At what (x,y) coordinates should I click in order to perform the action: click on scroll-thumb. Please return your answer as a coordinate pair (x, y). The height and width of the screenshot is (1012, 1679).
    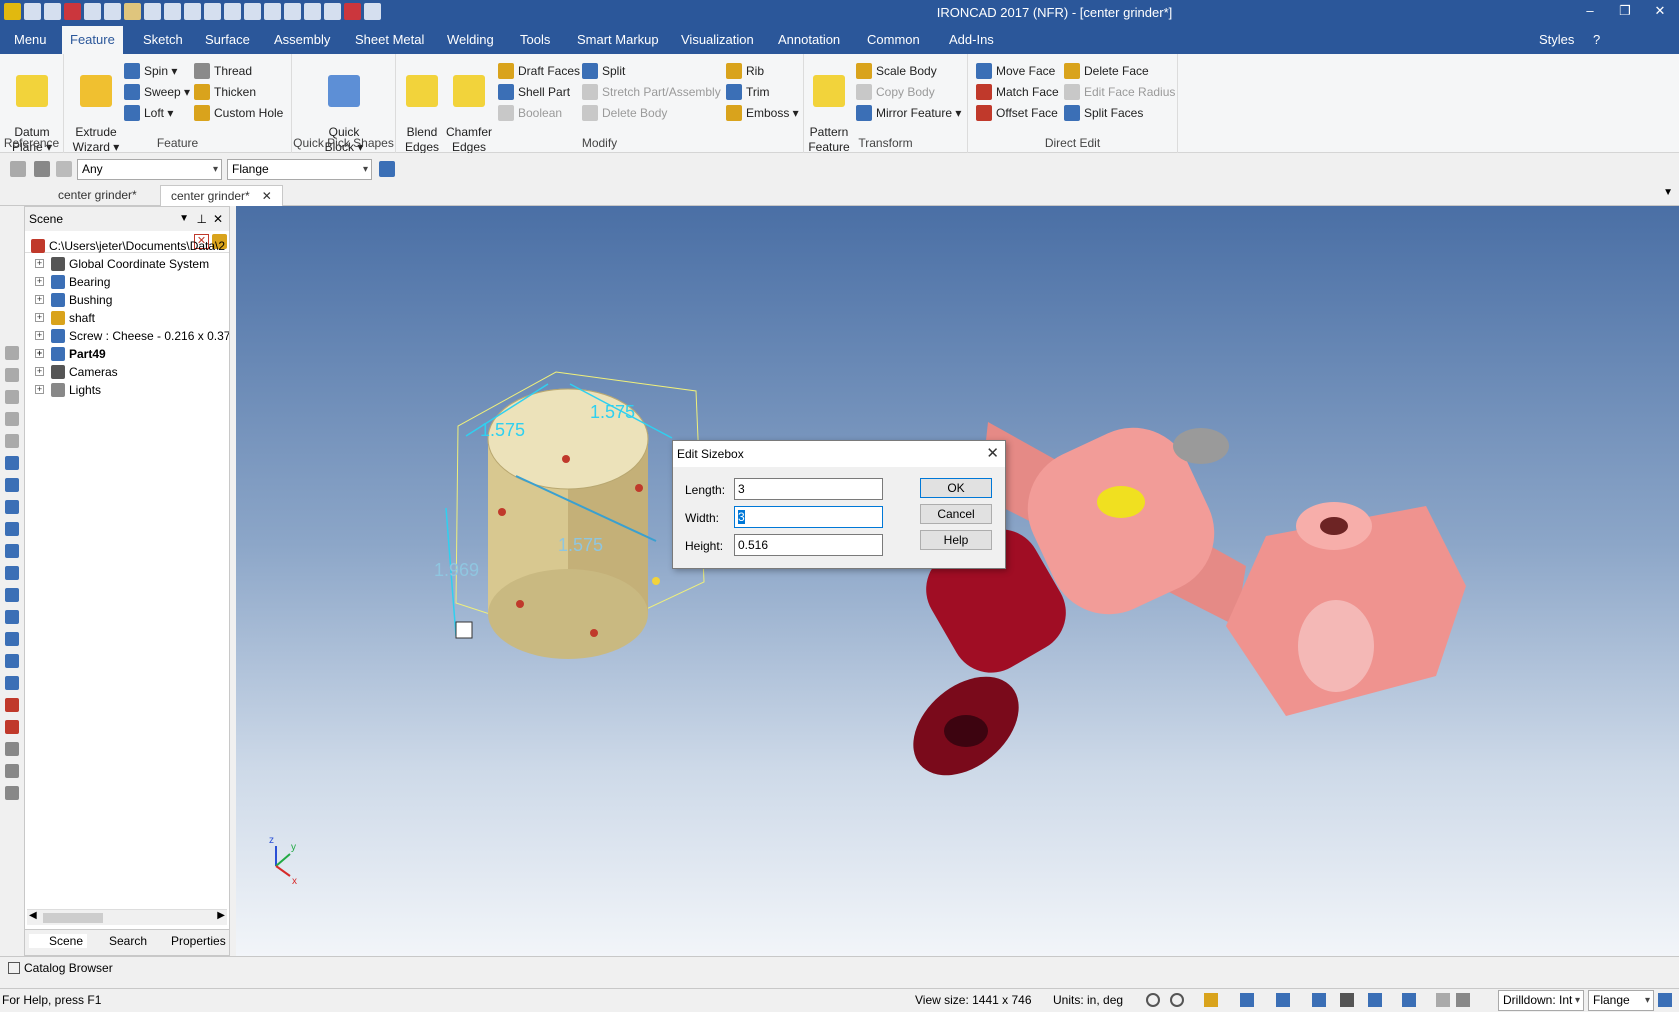
    Looking at the image, I should click on (73, 918).